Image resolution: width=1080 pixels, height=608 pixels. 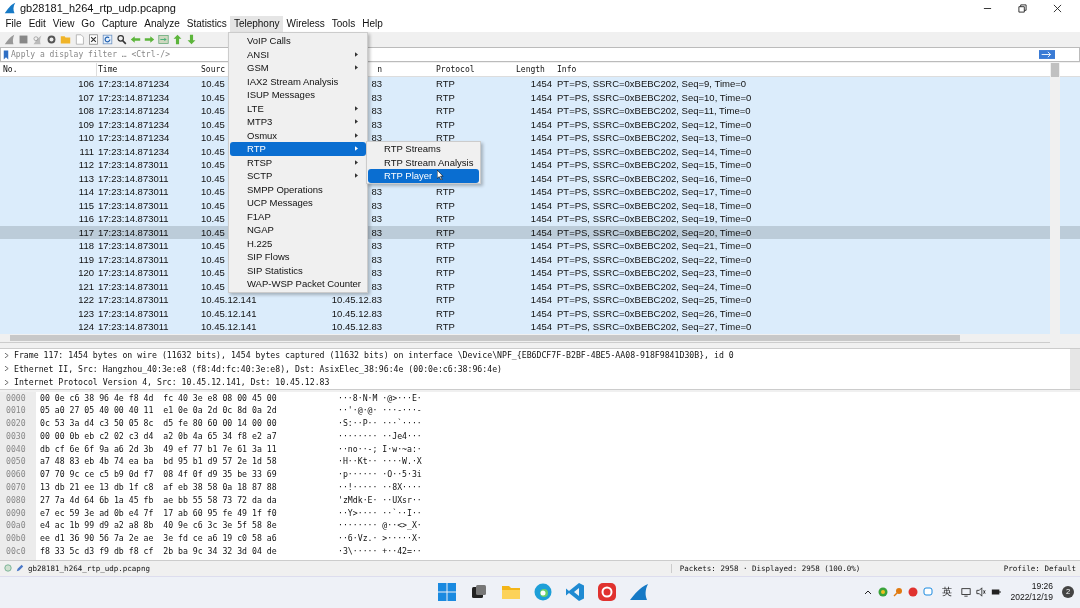 I want to click on key-icon, so click(x=898, y=592).